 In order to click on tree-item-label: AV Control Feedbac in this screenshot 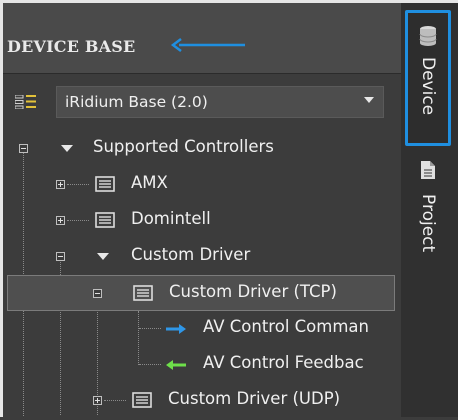, I will do `click(283, 362)`.